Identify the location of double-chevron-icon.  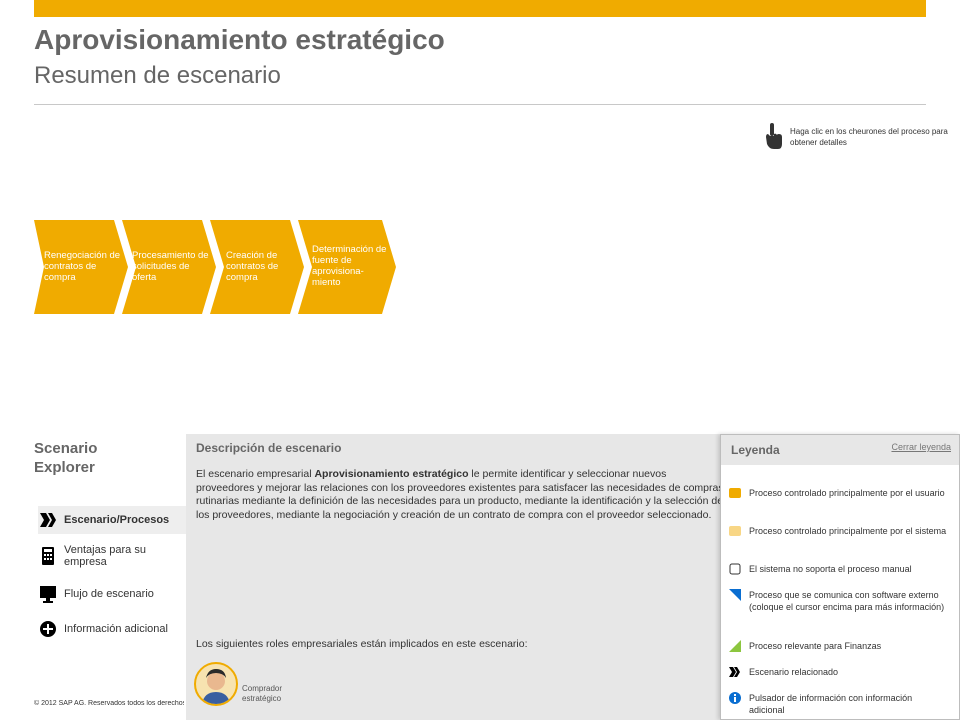
(48, 520).